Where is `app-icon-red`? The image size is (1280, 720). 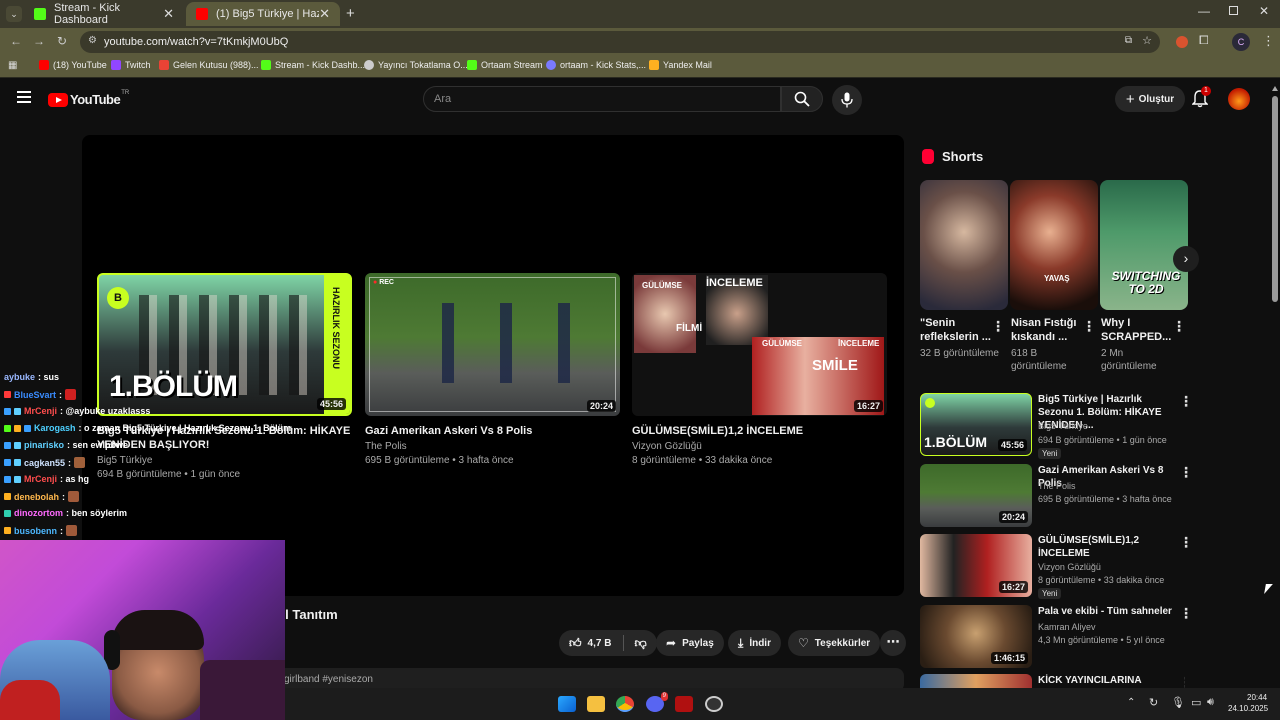 app-icon-red is located at coordinates (684, 704).